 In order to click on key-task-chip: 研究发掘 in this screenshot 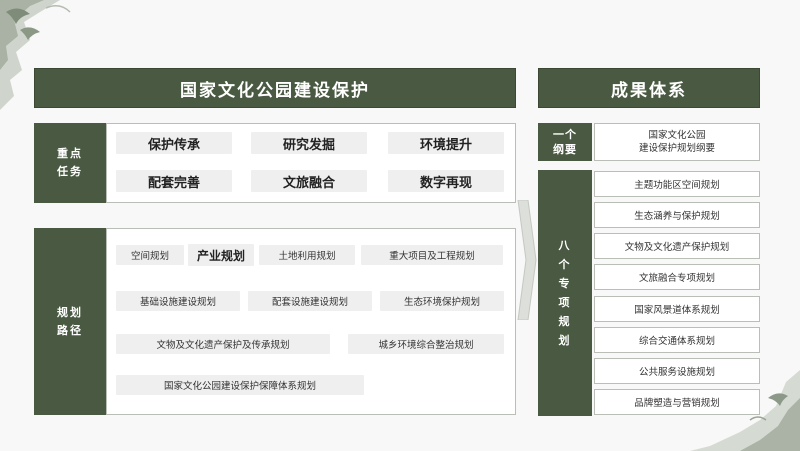, I will do `click(309, 143)`.